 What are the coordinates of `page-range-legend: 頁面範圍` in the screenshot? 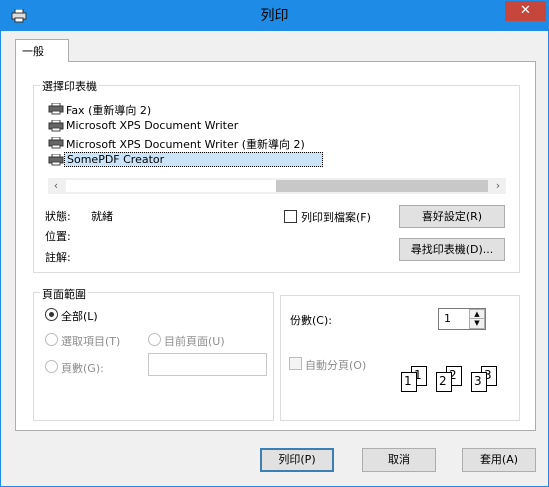 It's located at (64, 294).